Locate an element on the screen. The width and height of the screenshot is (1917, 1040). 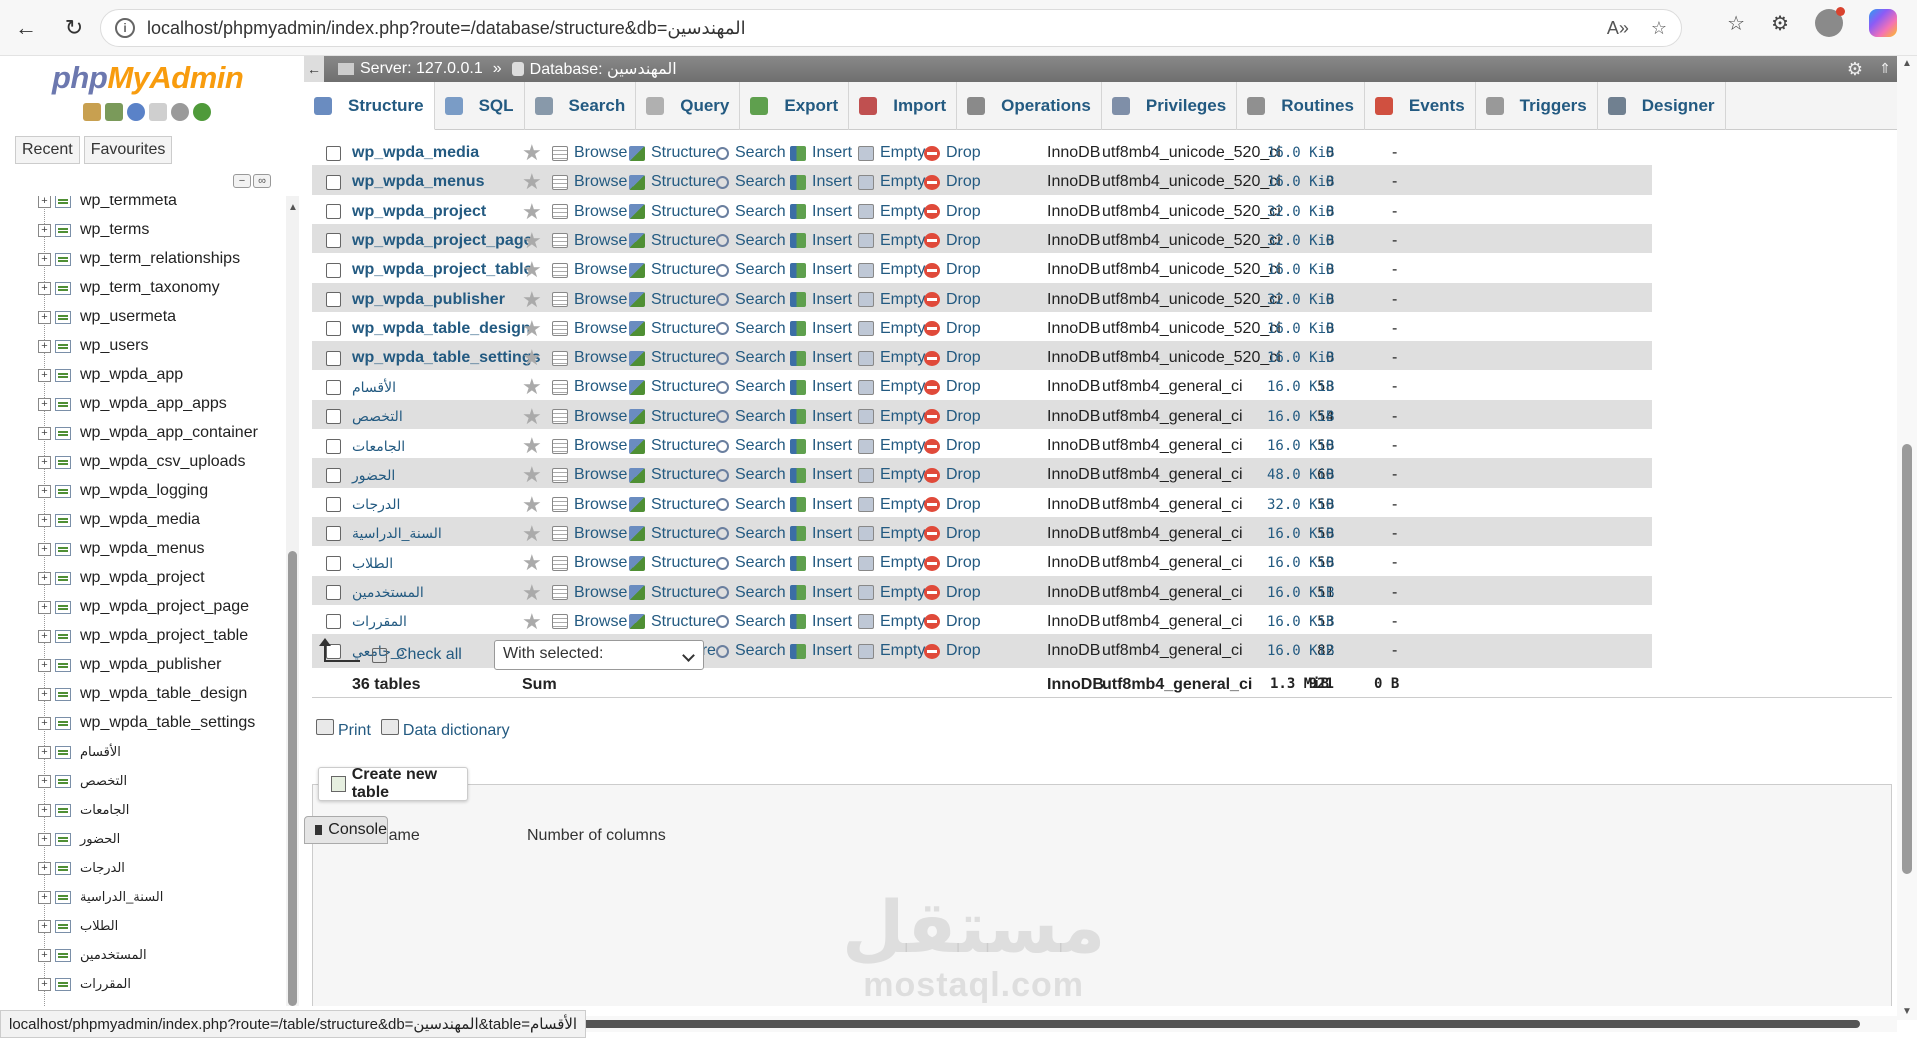
tree-item: + wp_usermeta is located at coordinates (107, 317).